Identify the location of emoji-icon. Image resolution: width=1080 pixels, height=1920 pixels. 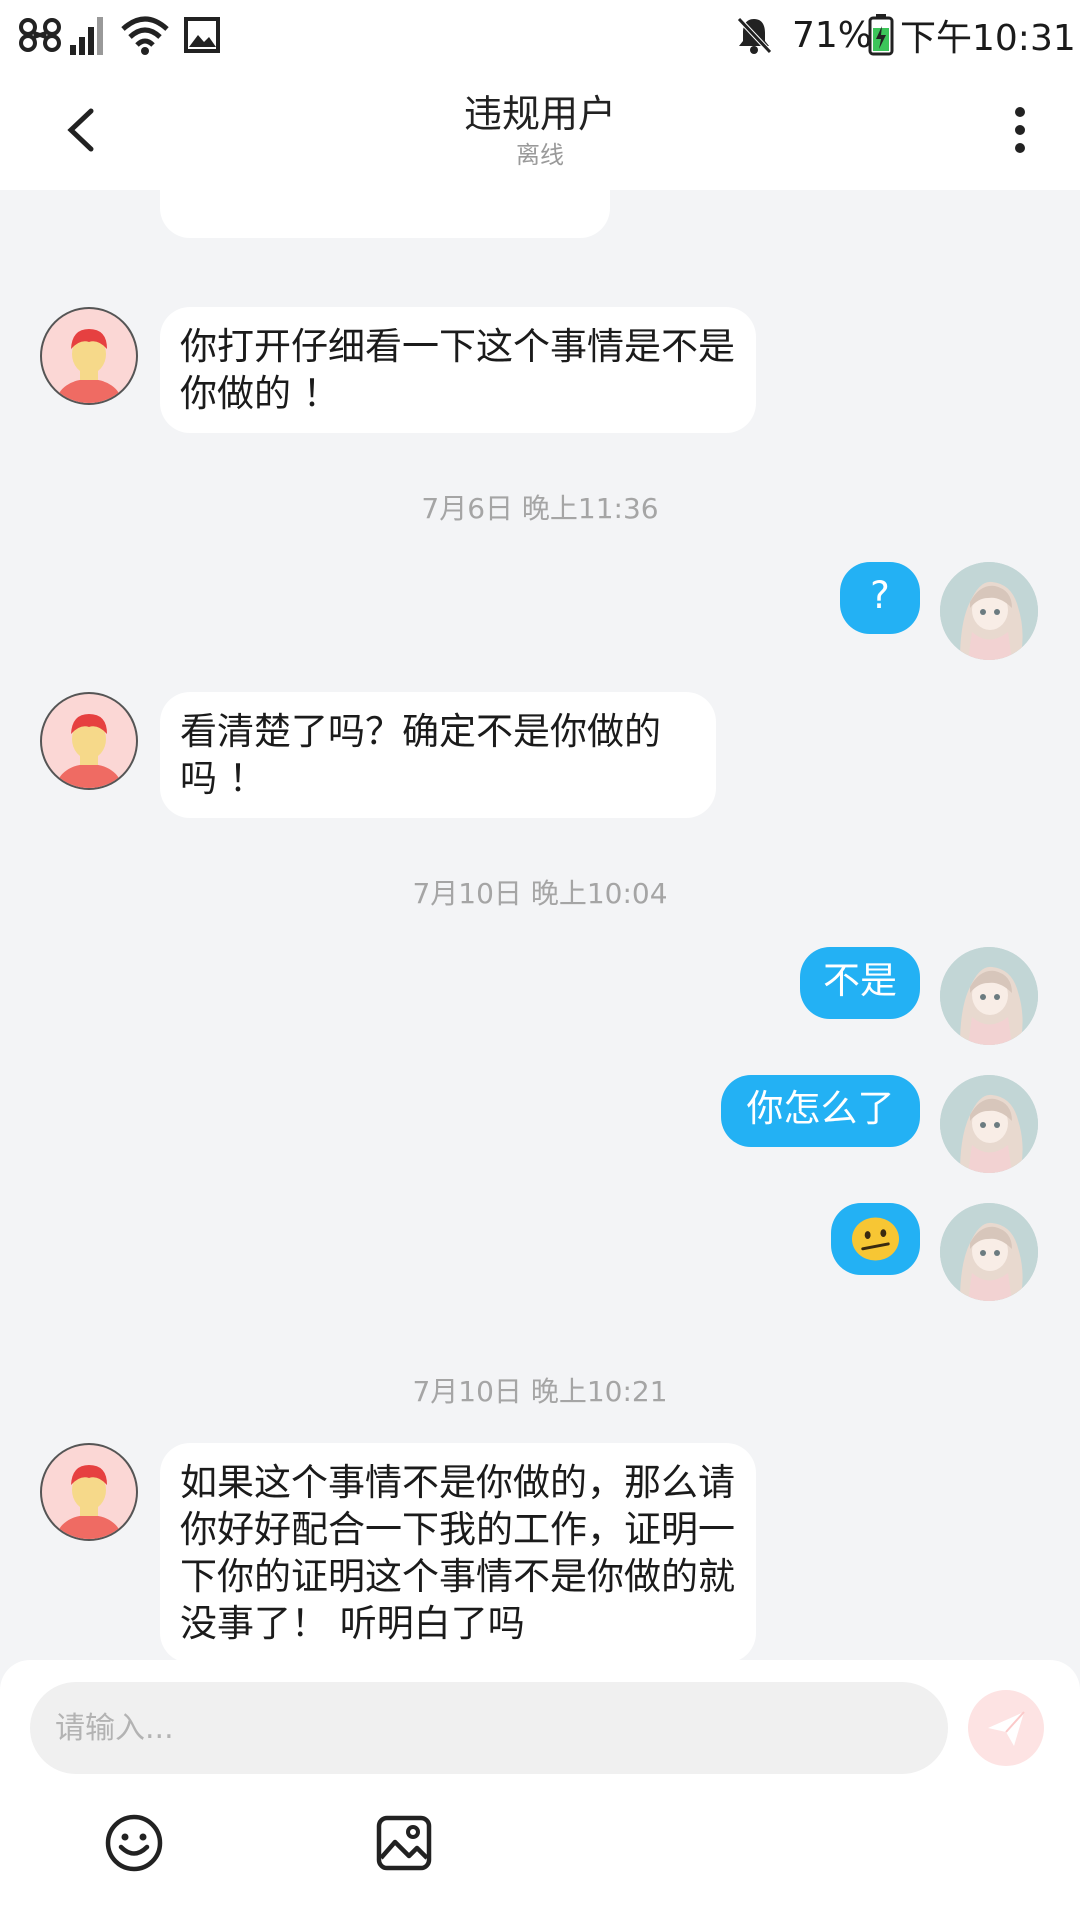
(134, 1843).